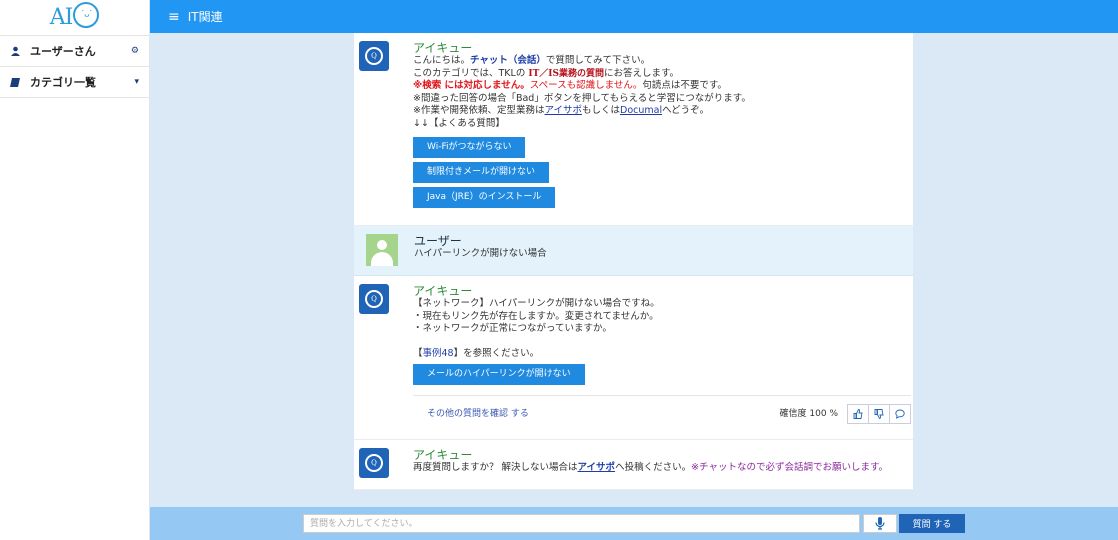  What do you see at coordinates (135, 51) in the screenshot?
I see `gear-icon: ⚙` at bounding box center [135, 51].